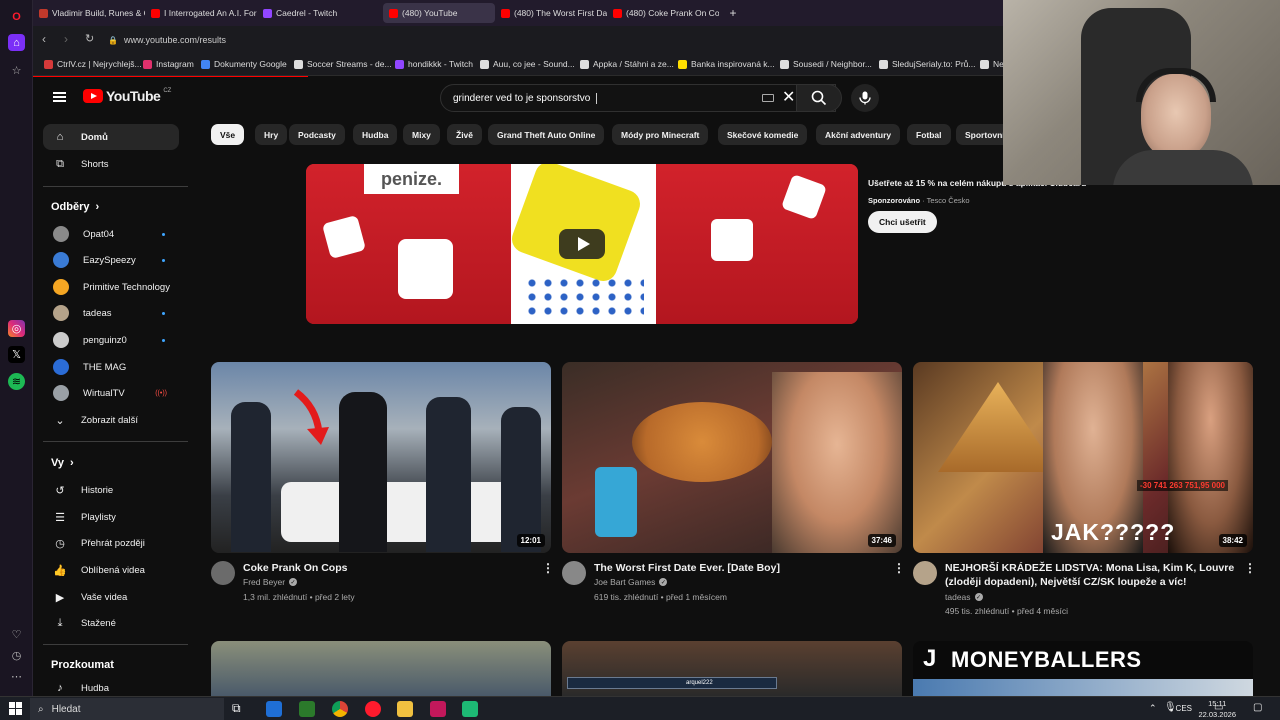 The height and width of the screenshot is (720, 1280). I want to click on taskbar-clock: 15:11 22.03.2026, so click(1217, 709).